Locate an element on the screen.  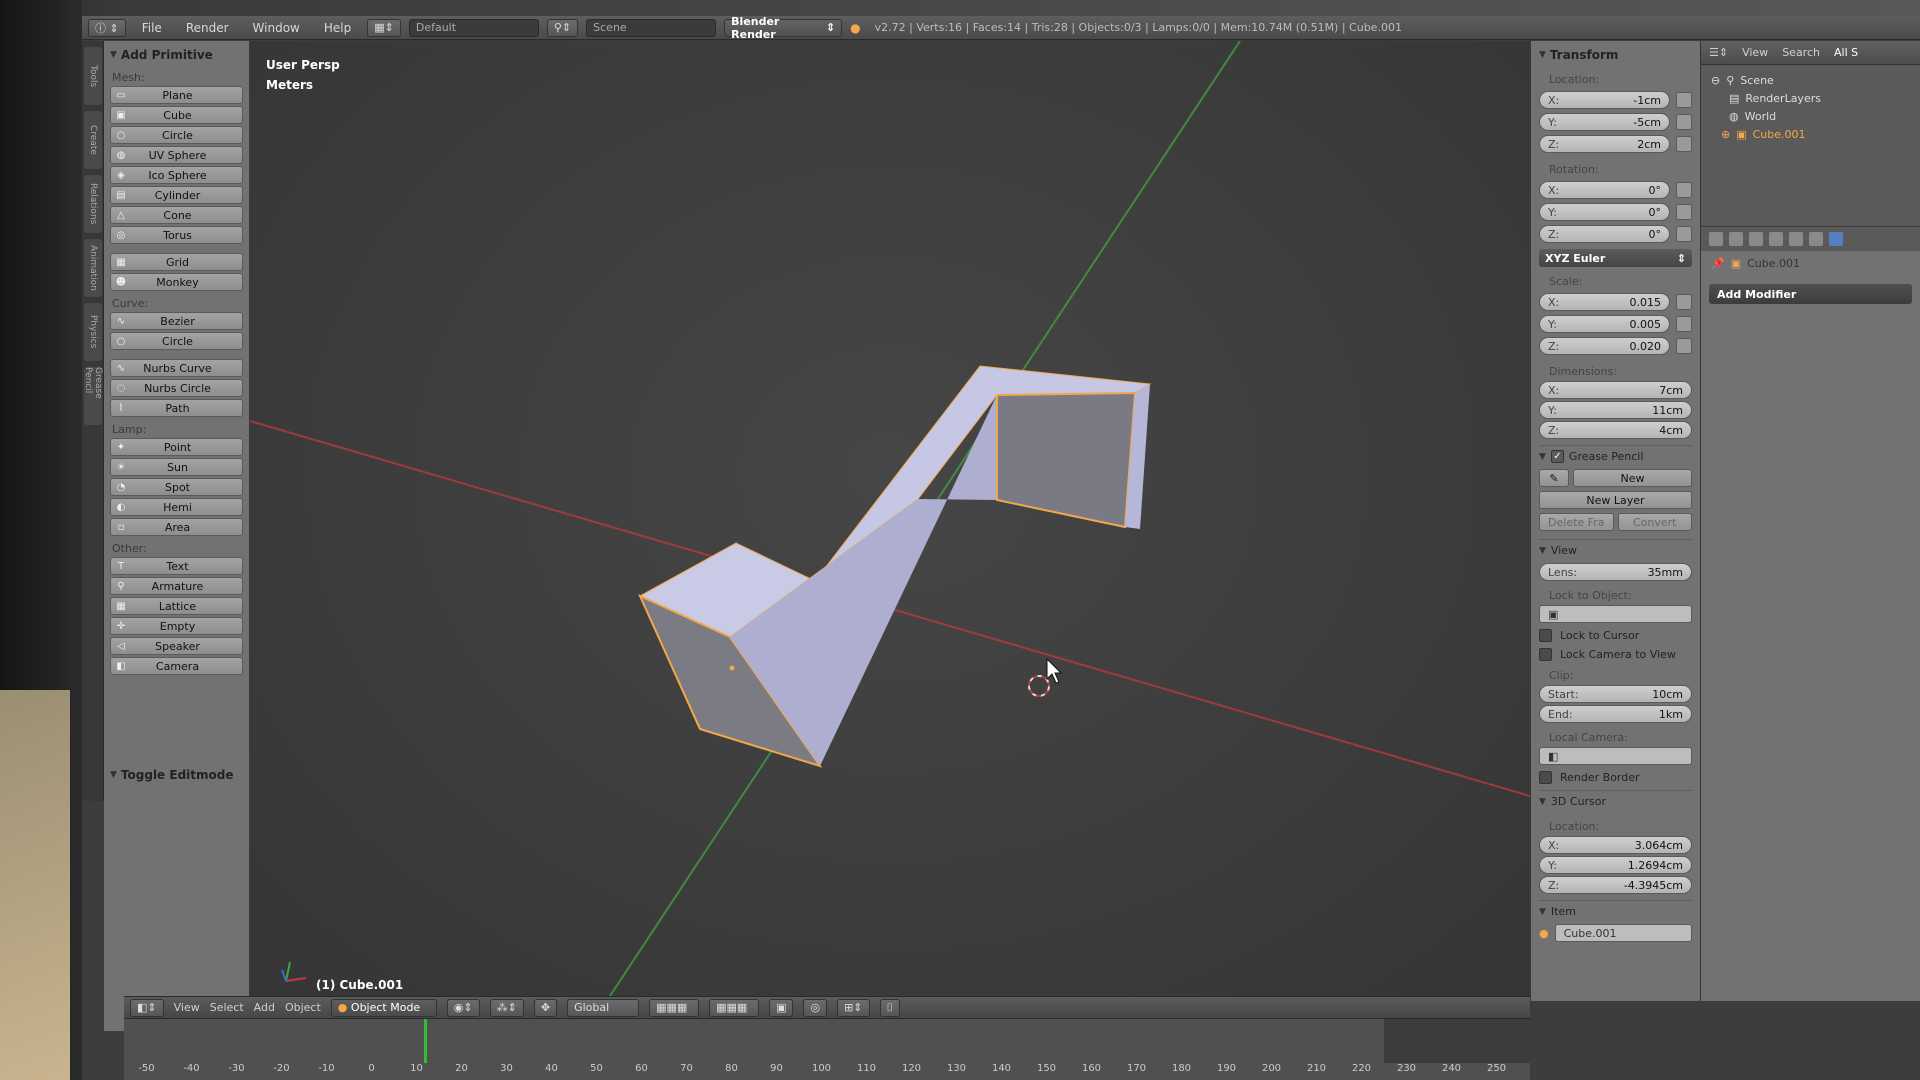
transform-header: ▼ Transform is located at coordinates (1615, 55).